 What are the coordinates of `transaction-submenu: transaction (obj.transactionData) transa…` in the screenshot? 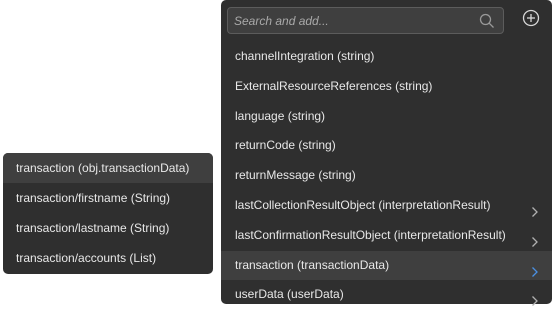 It's located at (108, 213).